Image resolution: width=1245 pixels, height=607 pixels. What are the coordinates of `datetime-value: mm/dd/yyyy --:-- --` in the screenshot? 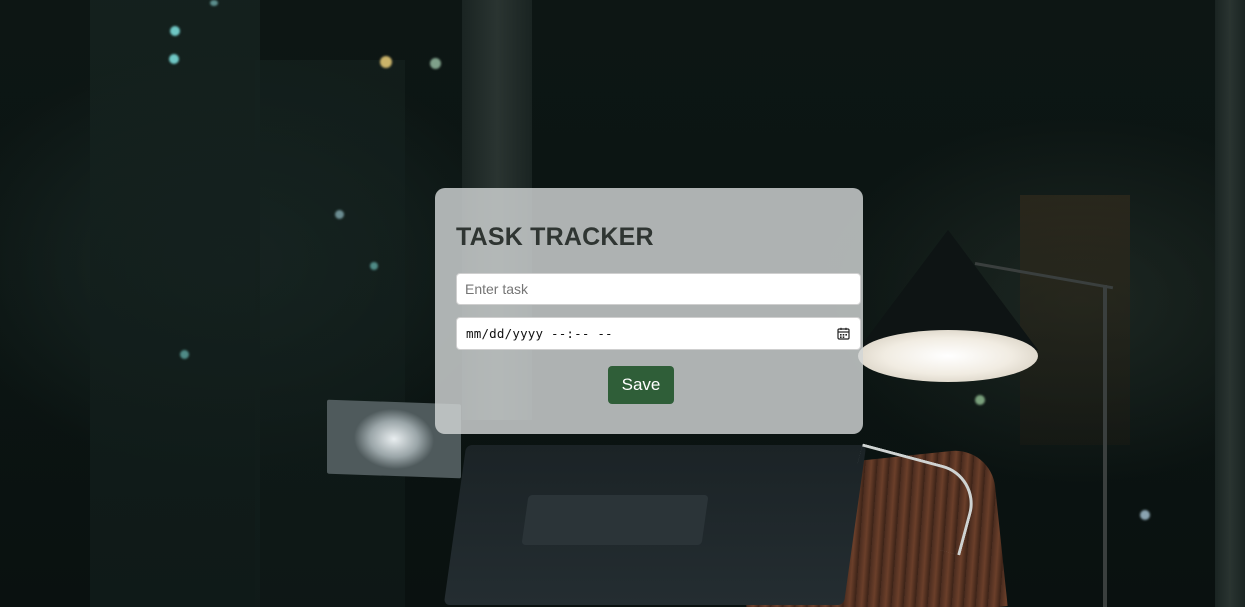 It's located at (539, 333).